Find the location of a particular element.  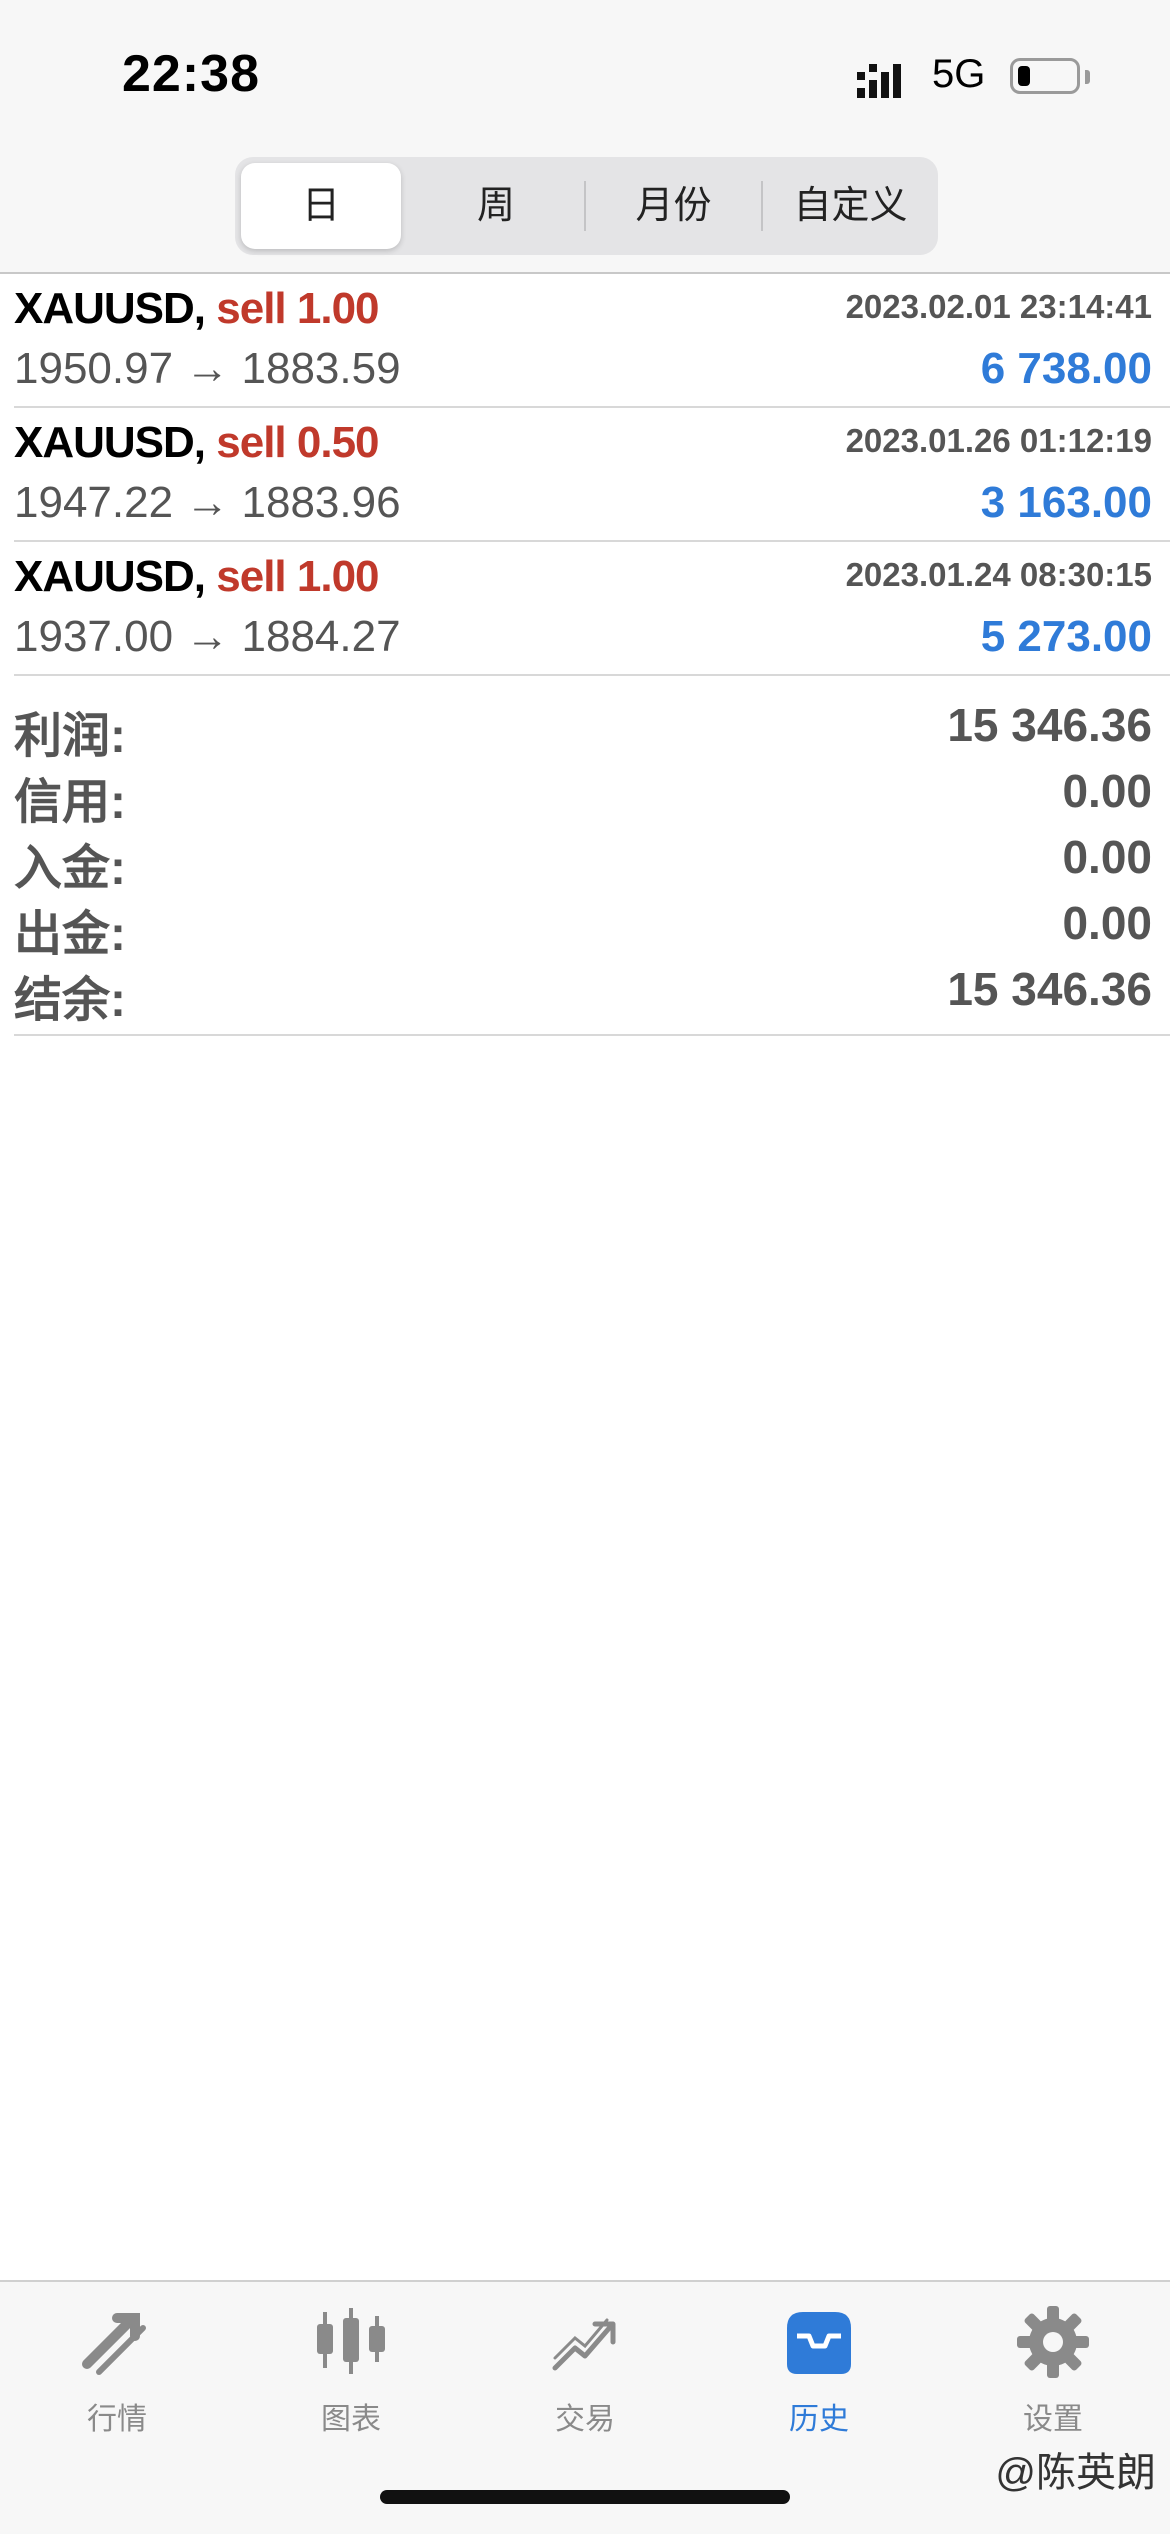

tab-trade: 交易 is located at coordinates (585, 2377).